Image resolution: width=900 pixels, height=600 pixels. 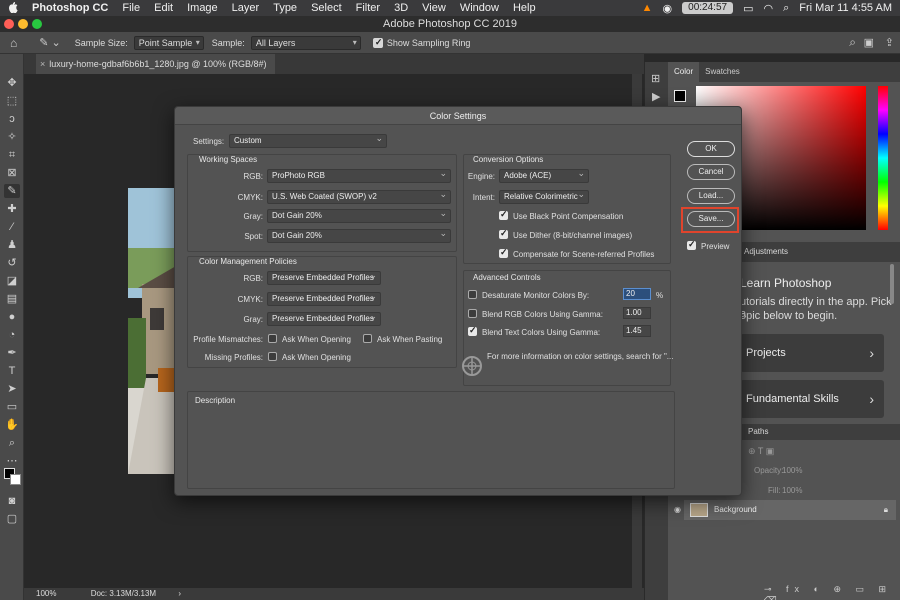 What do you see at coordinates (324, 318) in the screenshot?
I see `policy-gray-select: Preserve Embedded Profiles` at bounding box center [324, 318].